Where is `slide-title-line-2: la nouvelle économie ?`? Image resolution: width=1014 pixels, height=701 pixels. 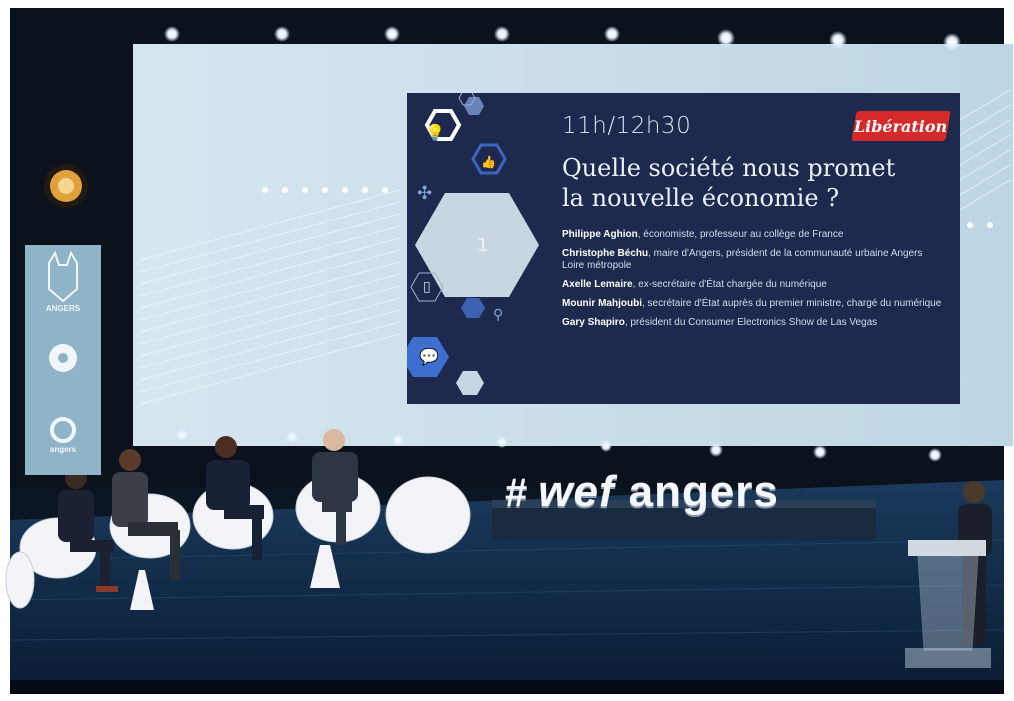
slide-title-line-2: la nouvelle économie ? is located at coordinates (701, 198).